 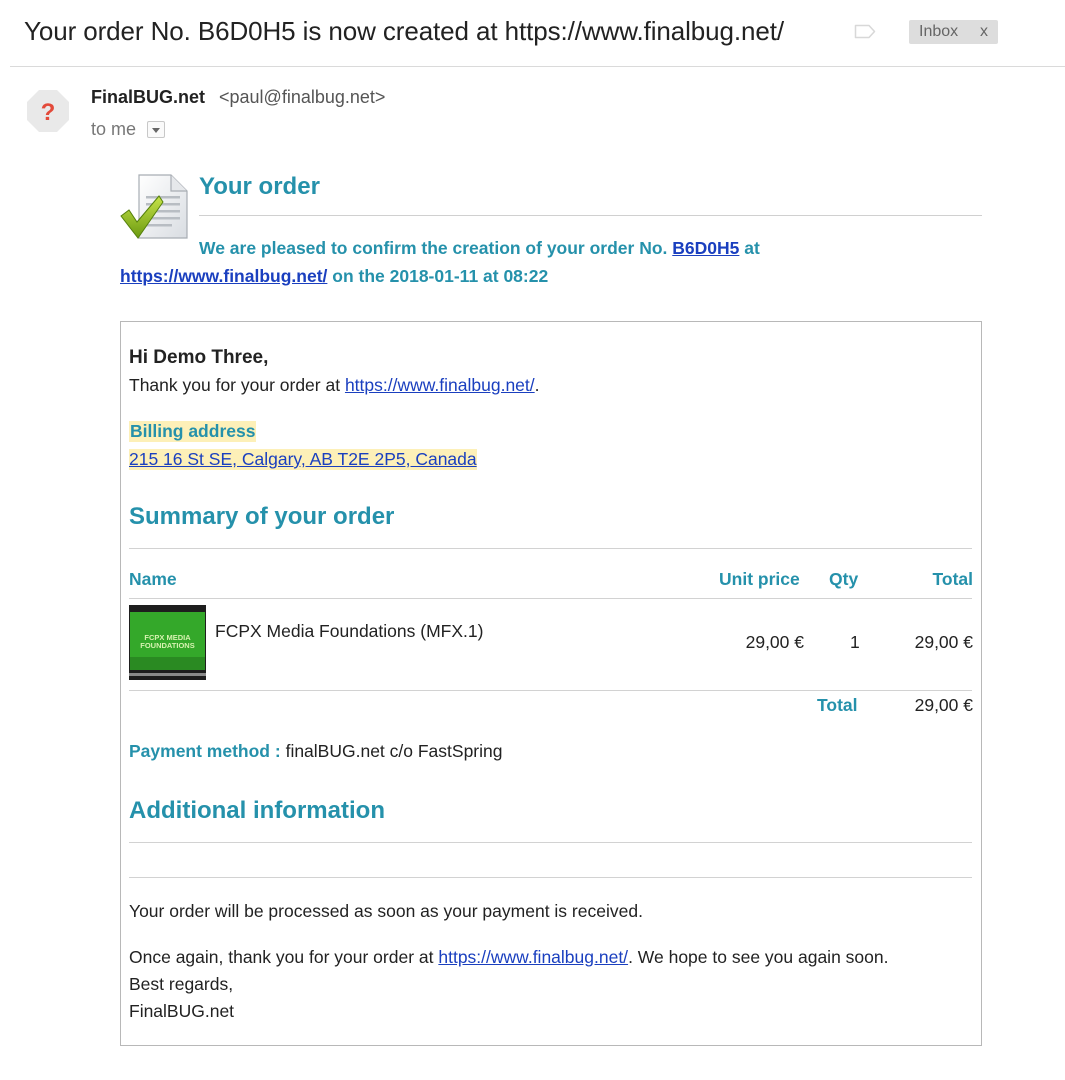 I want to click on order-total-value: 29,00 €, so click(x=943, y=705).